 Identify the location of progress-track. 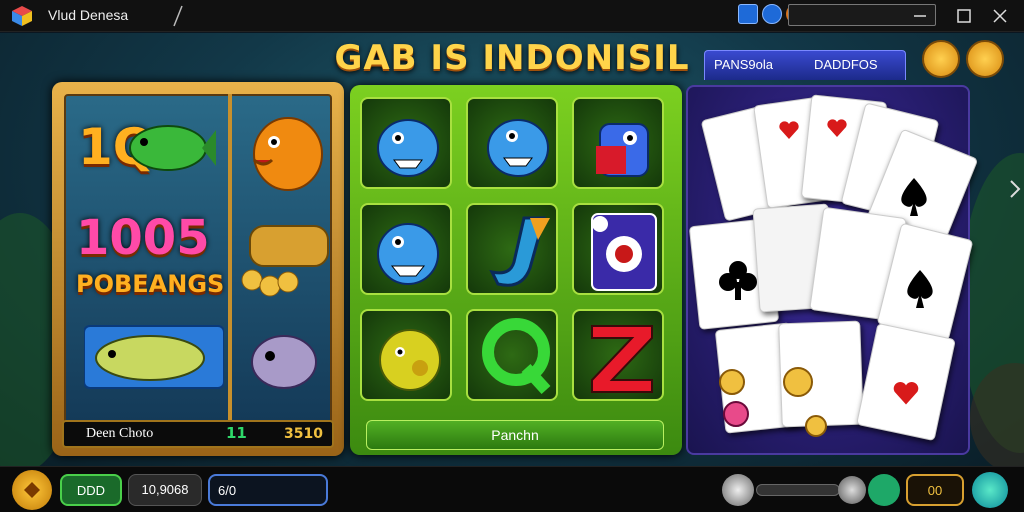
(798, 490).